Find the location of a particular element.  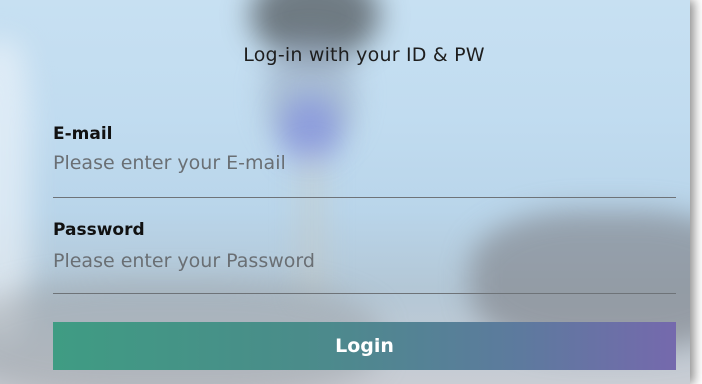

password-field is located at coordinates (364, 261).